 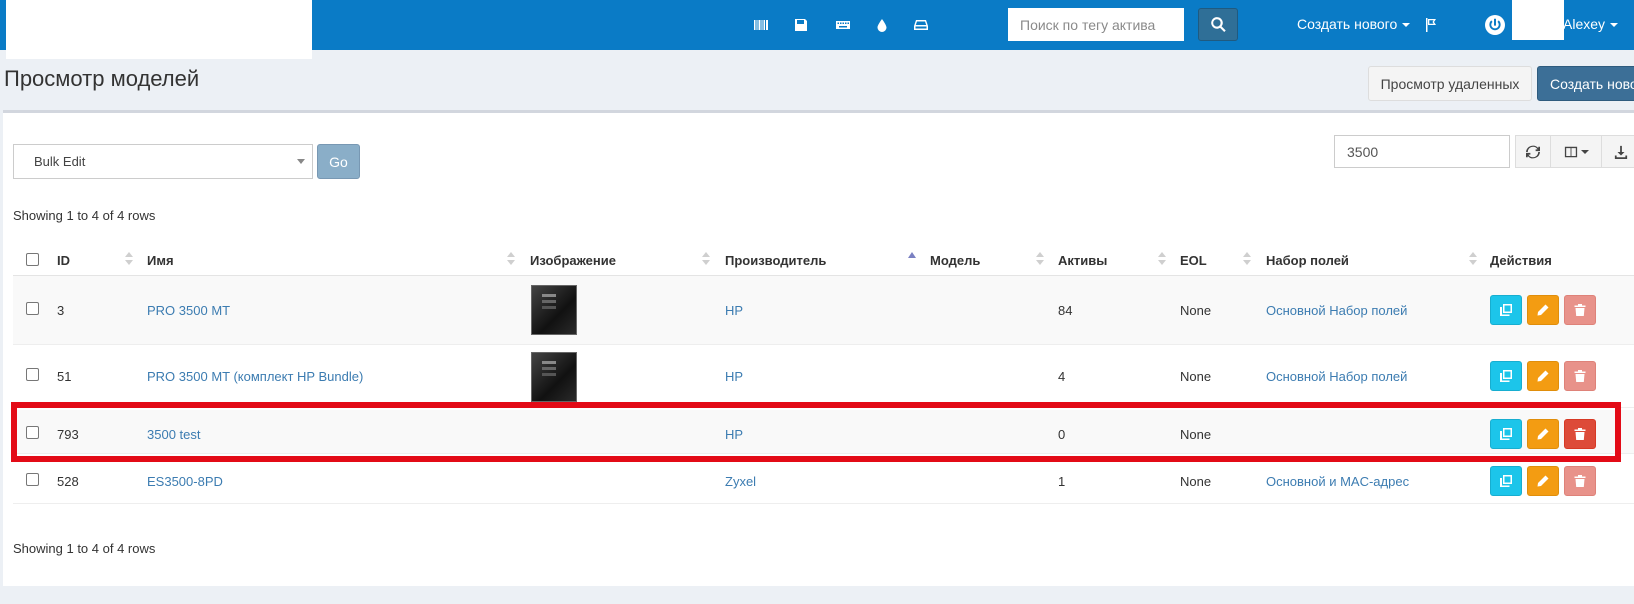 What do you see at coordinates (1082, 260) in the screenshot?
I see `column-header-assets: Активы` at bounding box center [1082, 260].